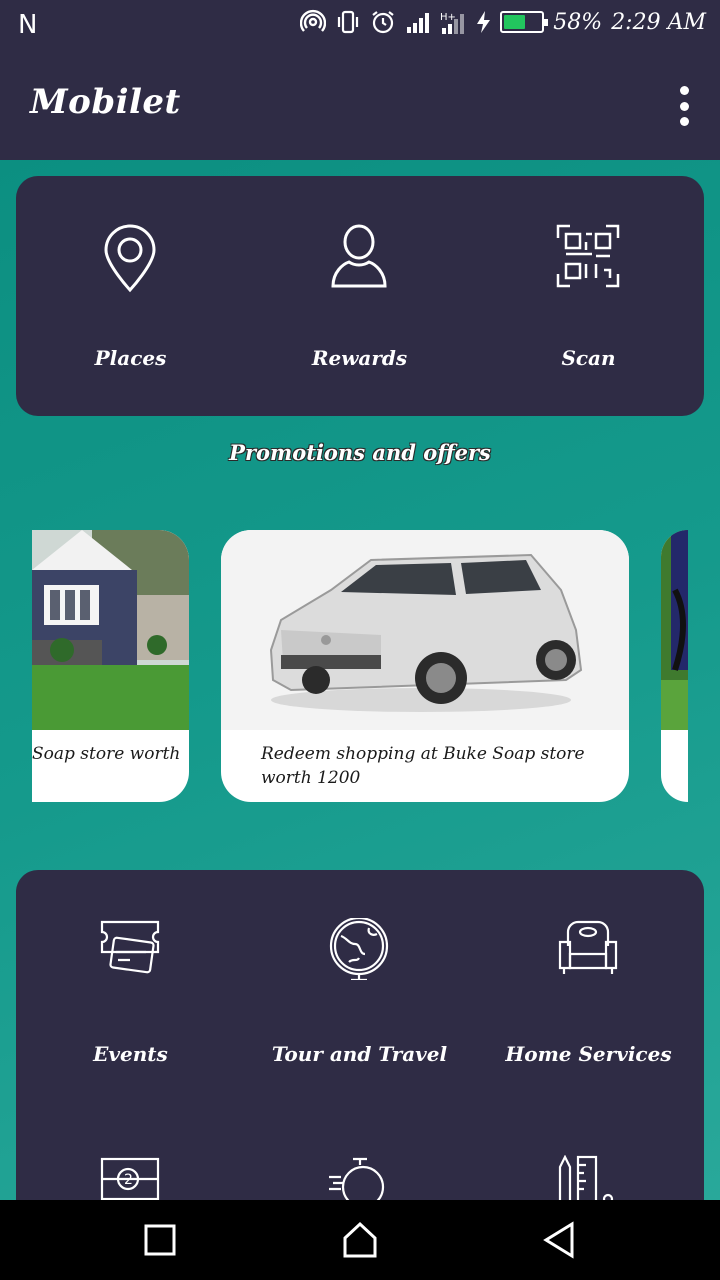 The height and width of the screenshot is (1280, 720). I want to click on promo-card-previous: Soap store worth, so click(110, 666).